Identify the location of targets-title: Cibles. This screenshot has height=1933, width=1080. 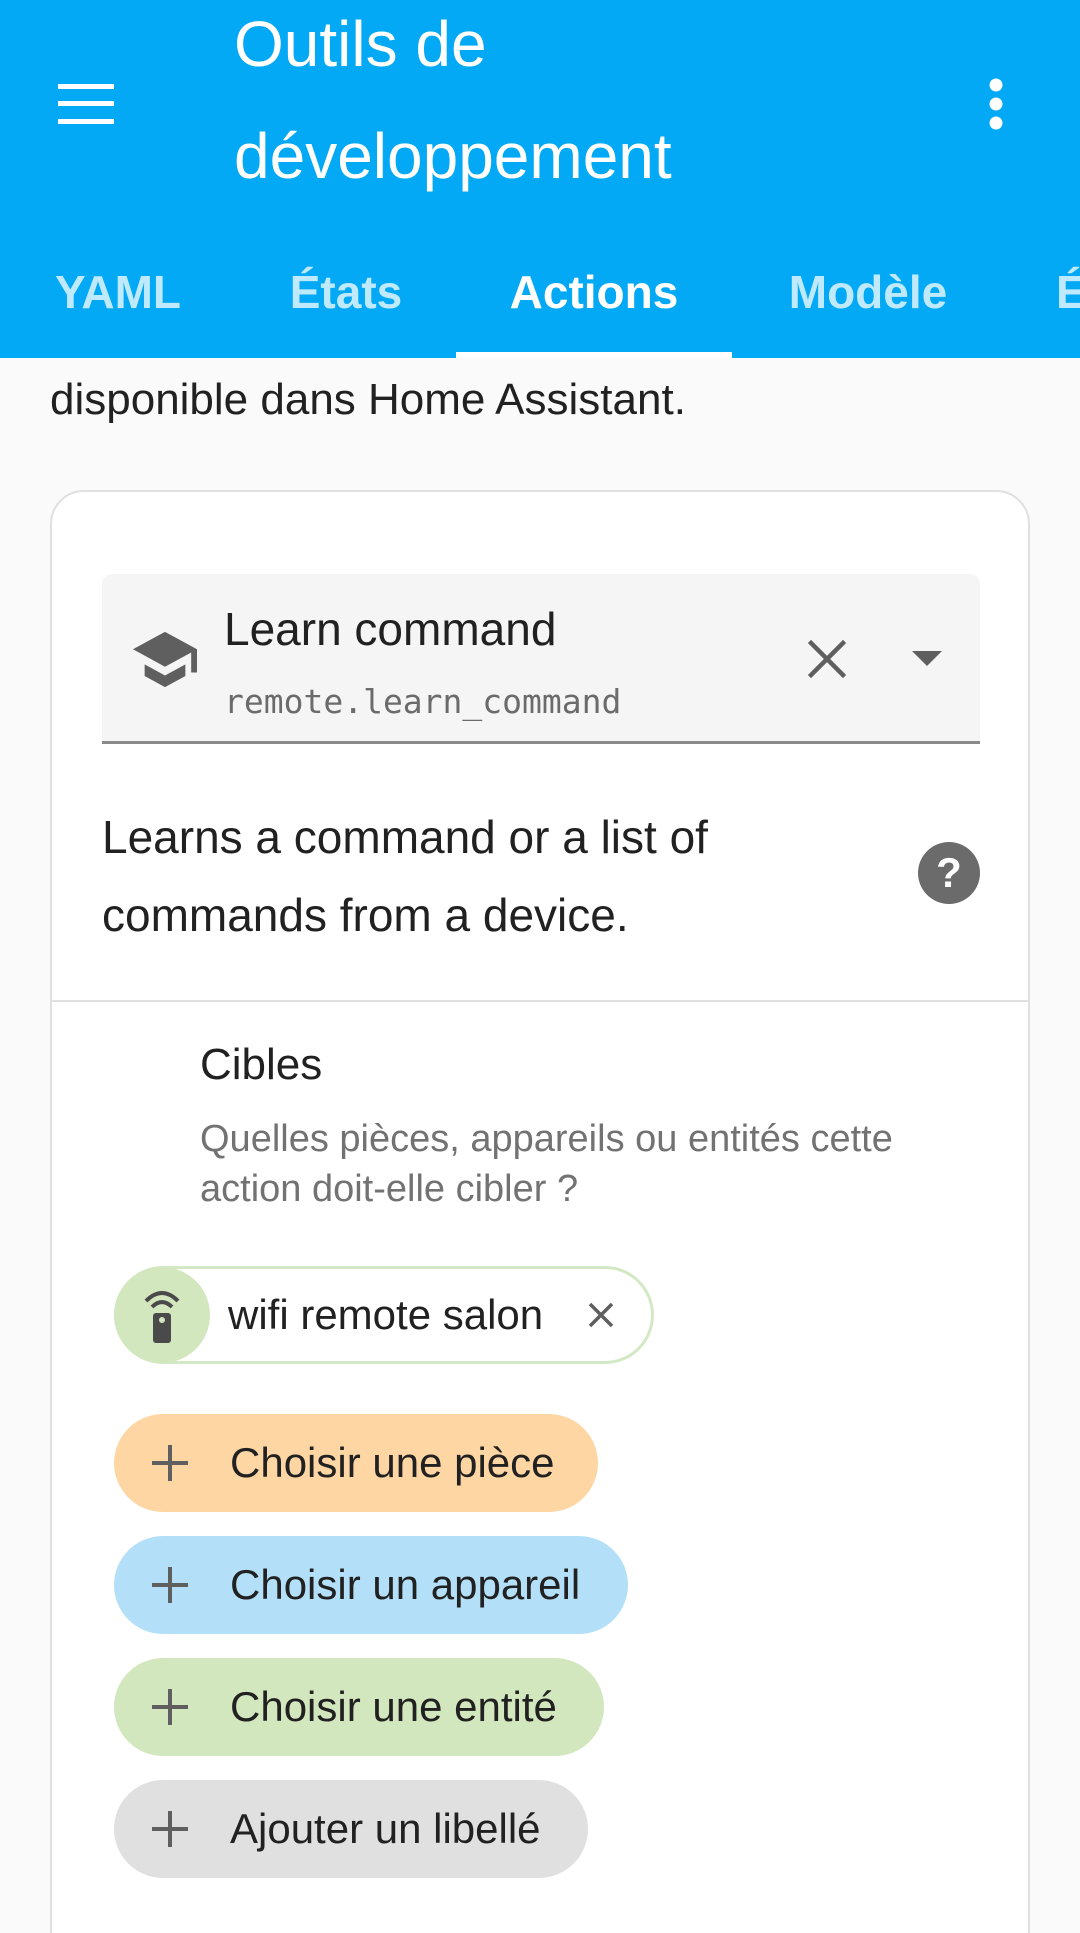
(261, 1064).